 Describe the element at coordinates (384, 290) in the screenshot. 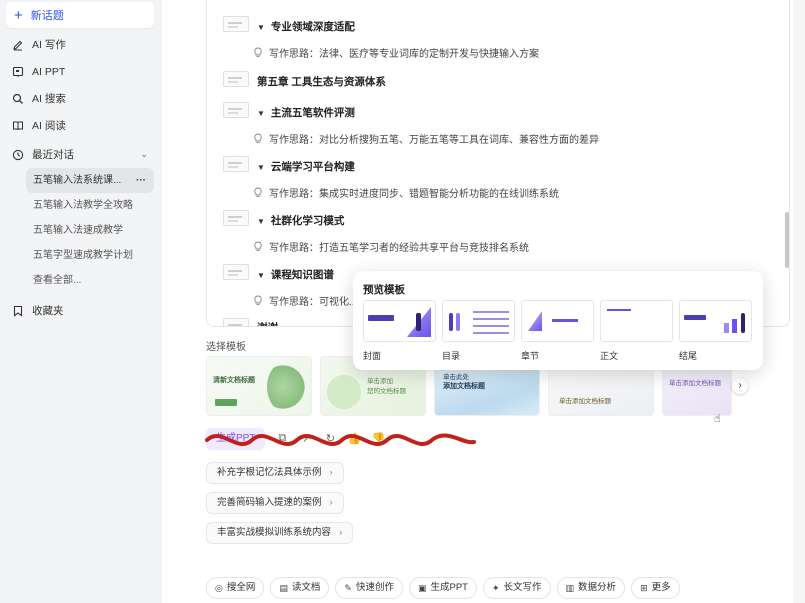

I see `preview-title: 预览模板` at that location.